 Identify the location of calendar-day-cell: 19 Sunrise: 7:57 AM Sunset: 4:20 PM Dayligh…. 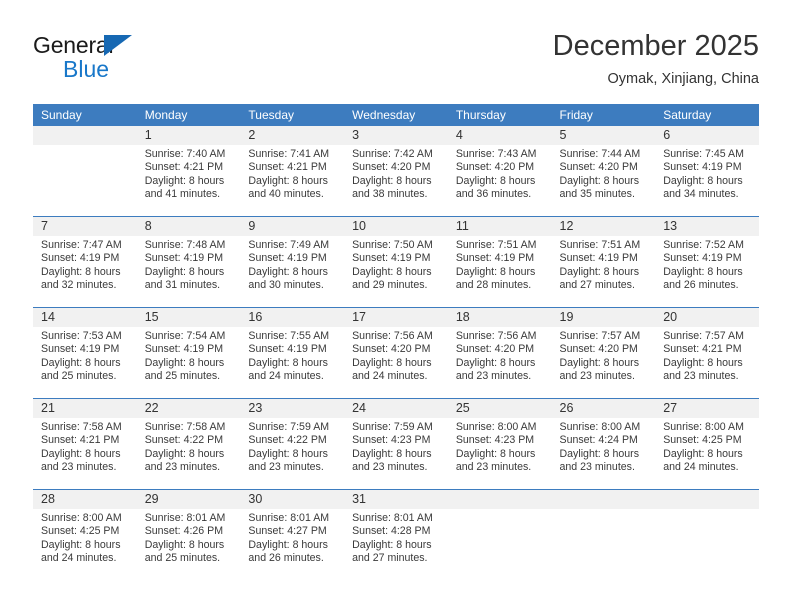
(603, 353).